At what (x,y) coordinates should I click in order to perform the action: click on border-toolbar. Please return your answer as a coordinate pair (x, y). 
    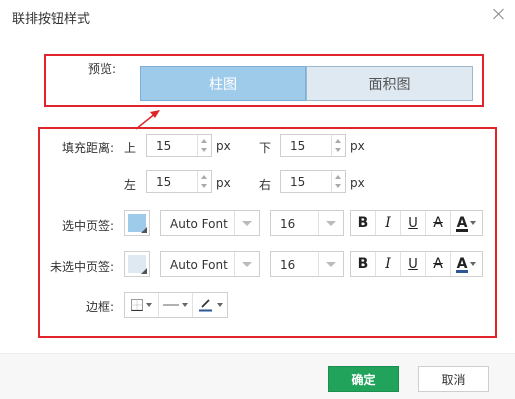
    Looking at the image, I should click on (176, 305).